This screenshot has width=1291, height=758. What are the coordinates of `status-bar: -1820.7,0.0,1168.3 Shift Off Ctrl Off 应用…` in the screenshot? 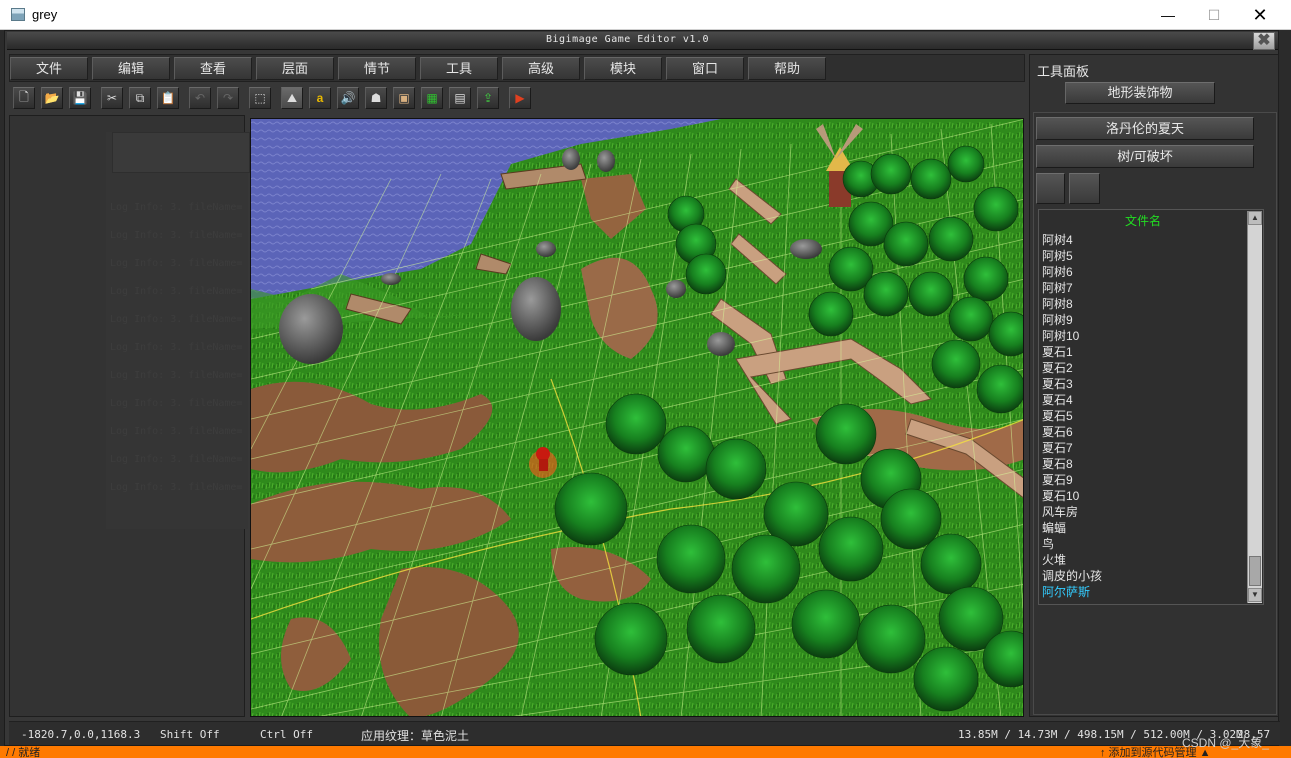 It's located at (644, 733).